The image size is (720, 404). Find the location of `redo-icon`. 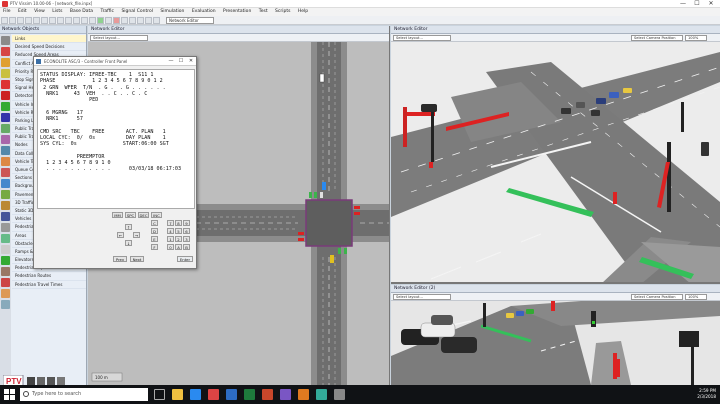

redo-icon is located at coordinates (36, 20).